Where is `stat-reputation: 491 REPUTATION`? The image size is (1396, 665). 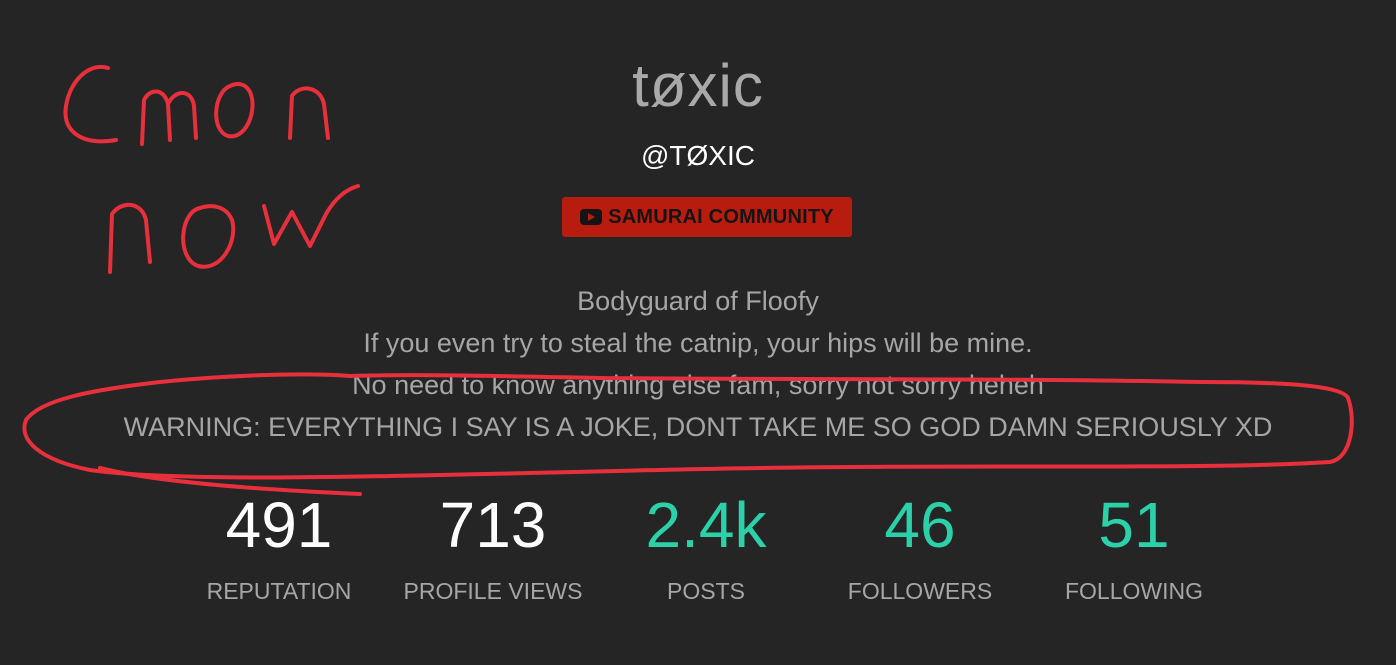 stat-reputation: 491 REPUTATION is located at coordinates (279, 546).